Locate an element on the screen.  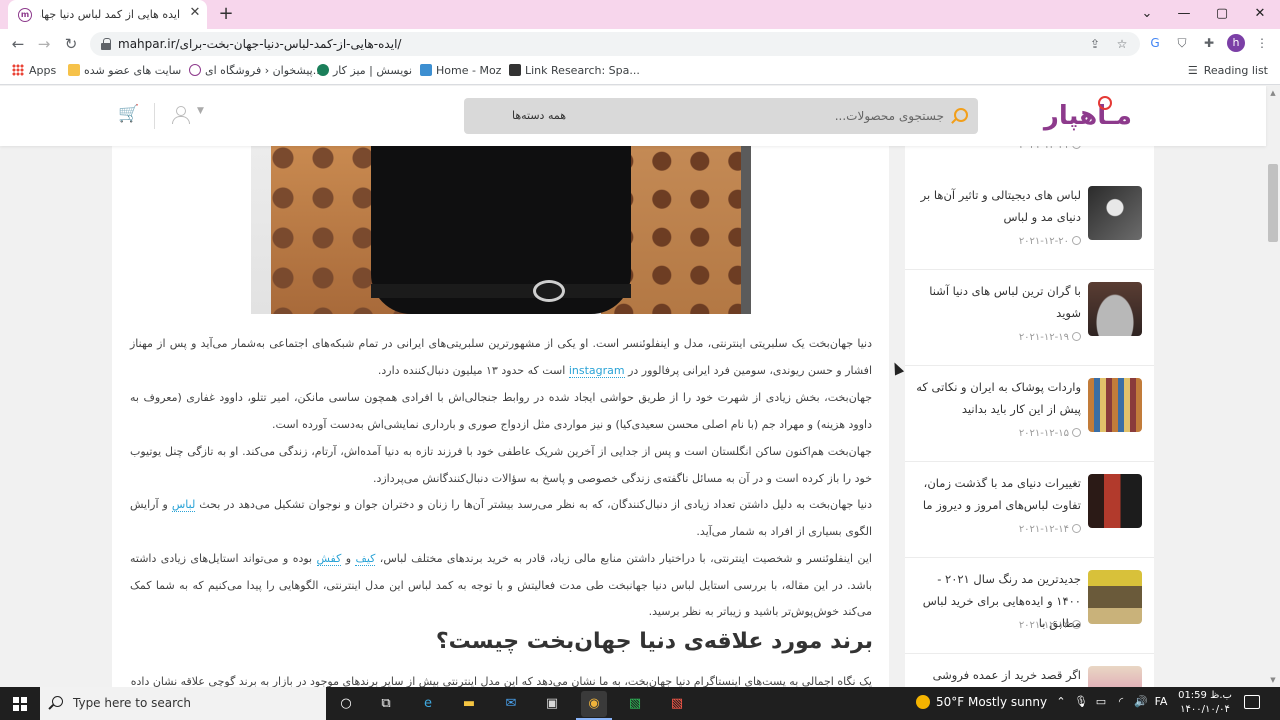
store-icon: ▣ is located at coordinates (552, 704).